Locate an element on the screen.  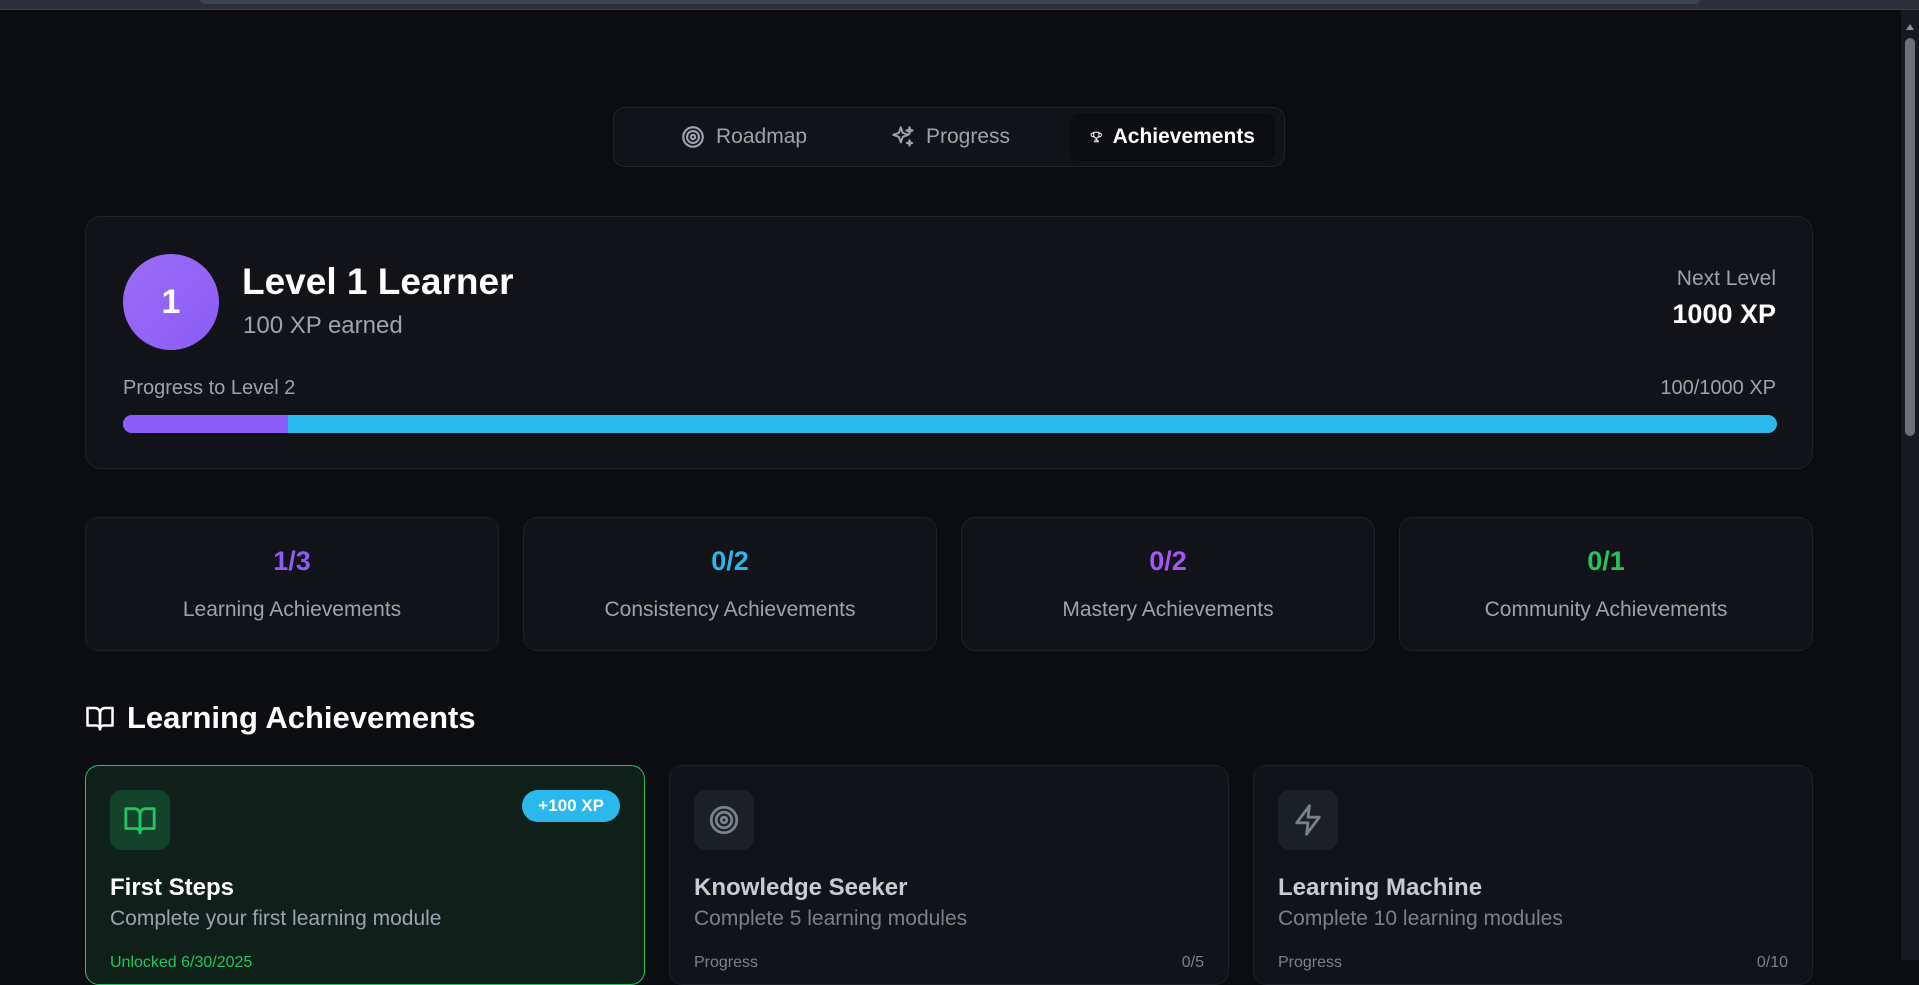
achievement-progress-value: 0/10 is located at coordinates (1772, 962).